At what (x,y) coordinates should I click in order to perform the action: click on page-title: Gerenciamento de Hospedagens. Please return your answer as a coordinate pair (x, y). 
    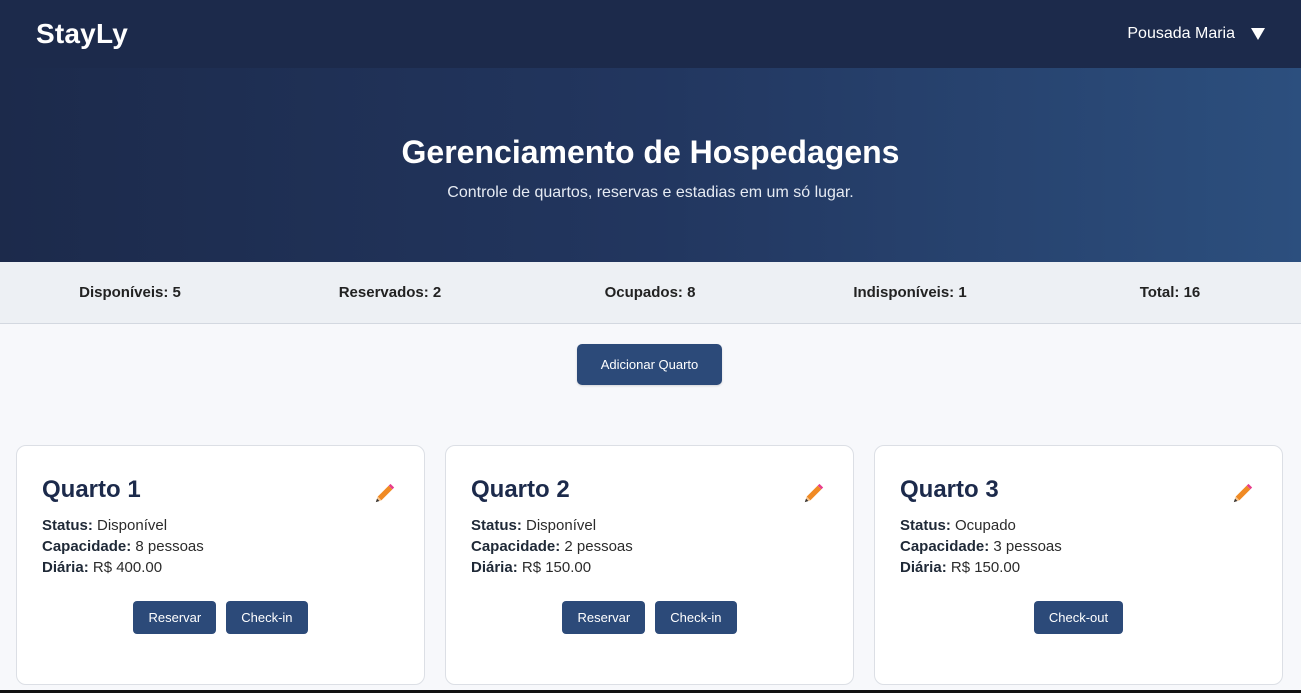
    Looking at the image, I should click on (650, 152).